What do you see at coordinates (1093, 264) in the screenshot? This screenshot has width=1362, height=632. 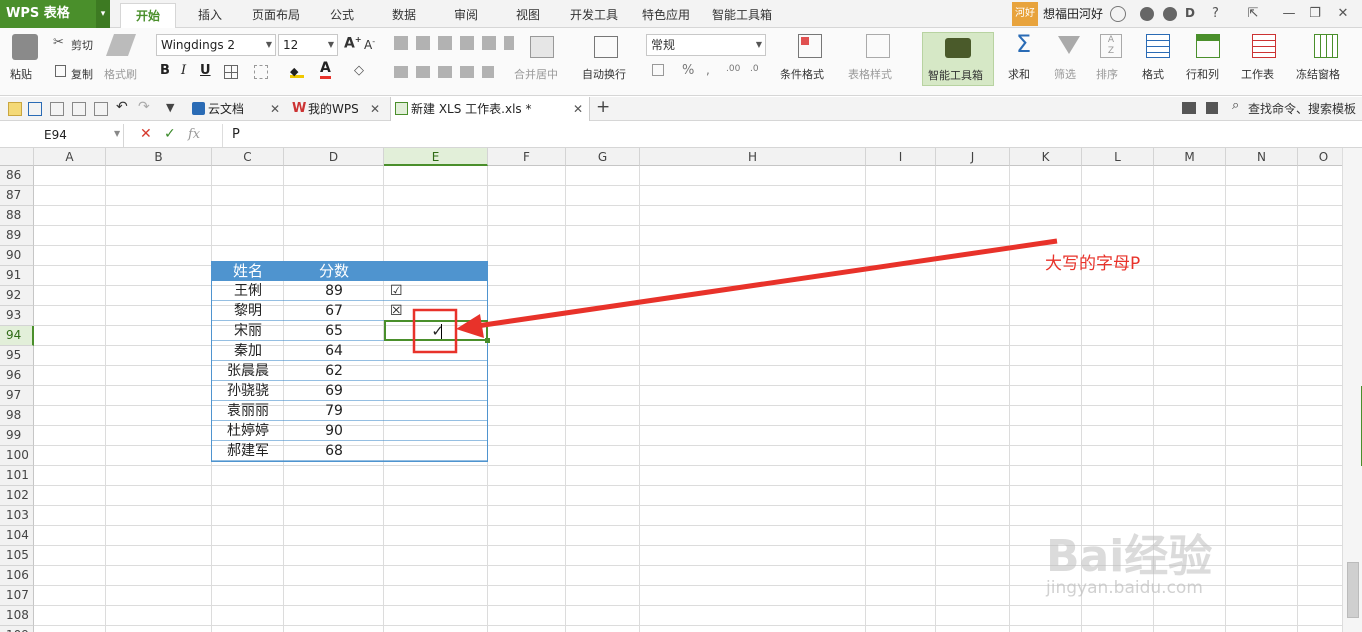 I see `annotation-label: 大写的字母P` at bounding box center [1093, 264].